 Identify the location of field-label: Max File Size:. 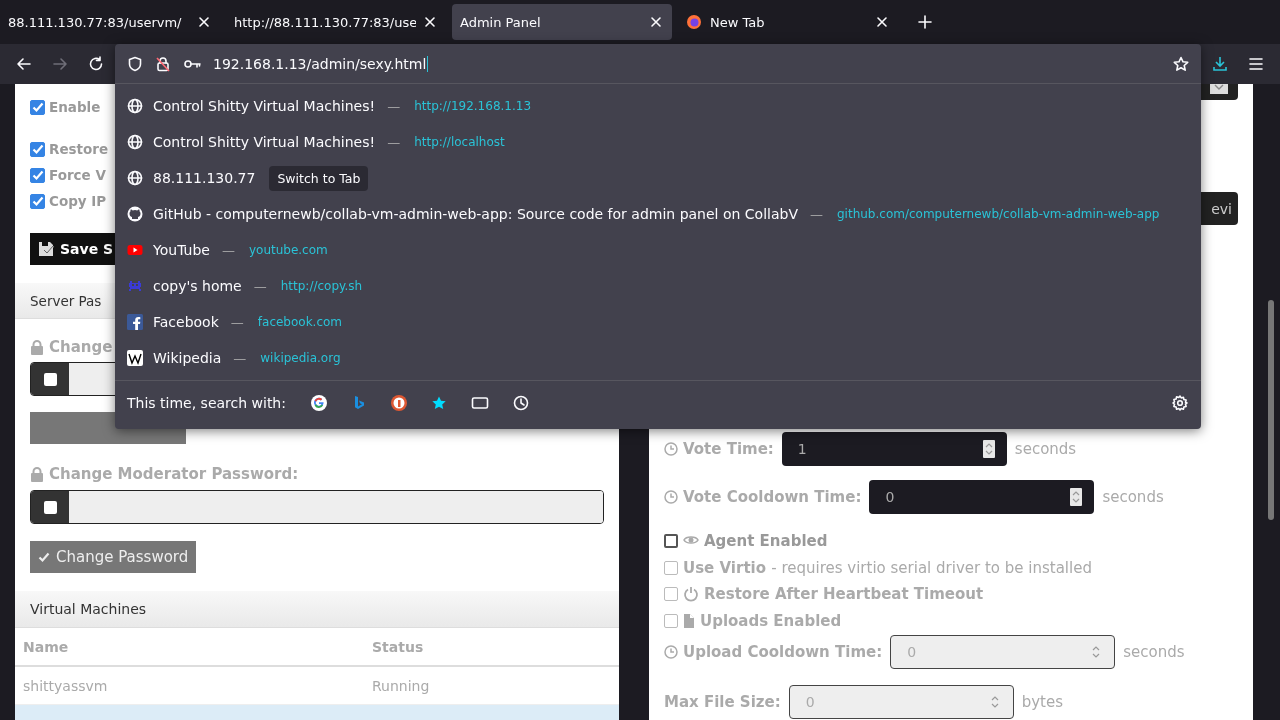
(722, 702).